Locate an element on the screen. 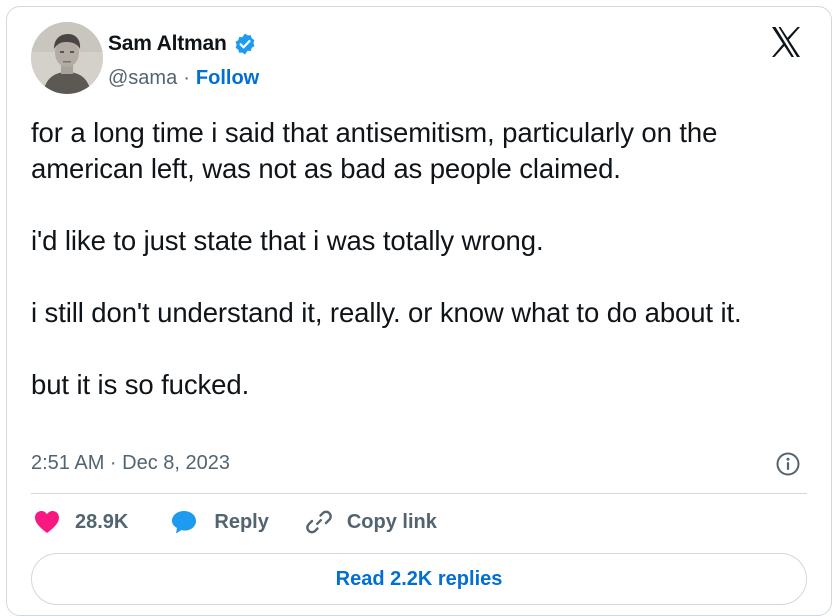 The image size is (840, 616). follow-button: Follow is located at coordinates (227, 78).